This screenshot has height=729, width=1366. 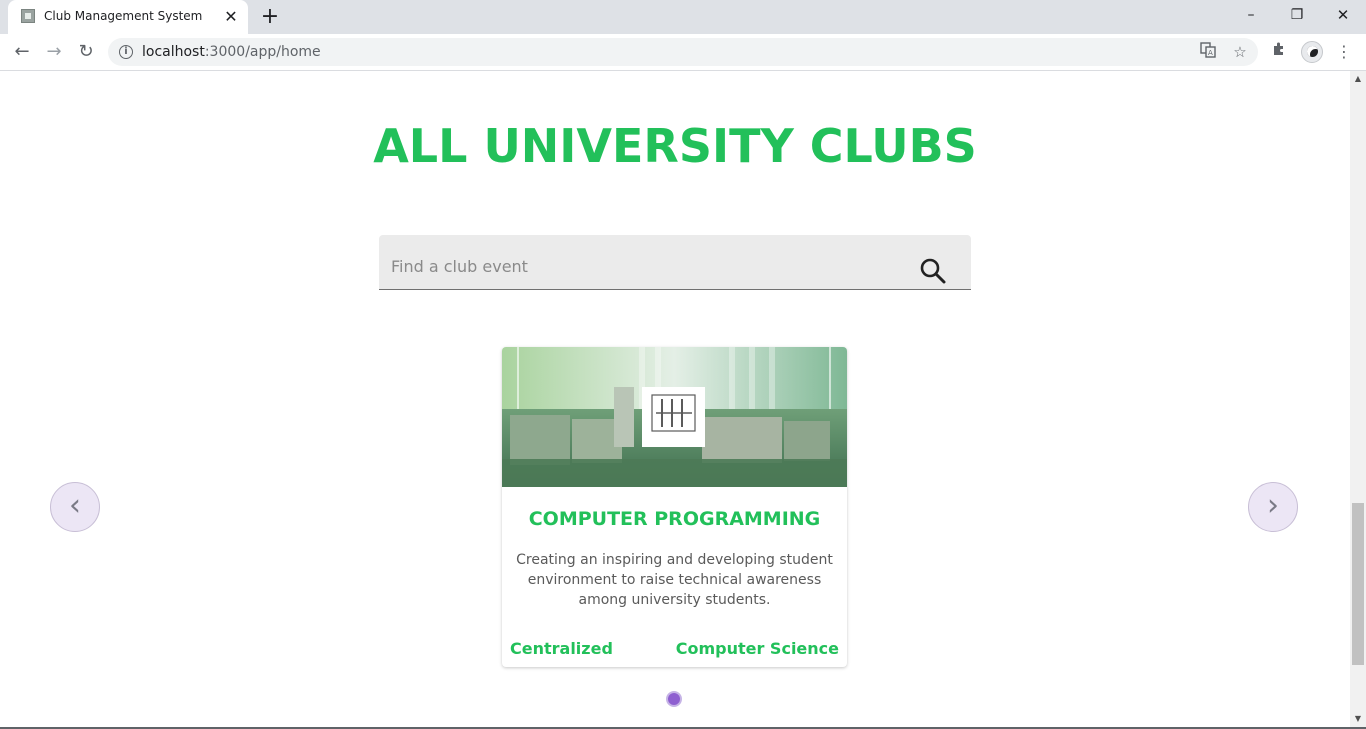 I want to click on url-text: localhost:3000/app/home, so click(x=231, y=52).